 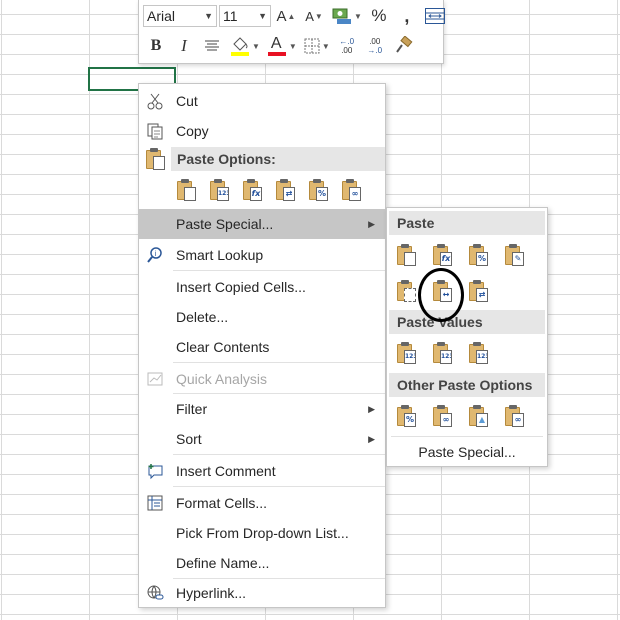 I want to click on menu-item-copy: Copy, so click(x=262, y=131).